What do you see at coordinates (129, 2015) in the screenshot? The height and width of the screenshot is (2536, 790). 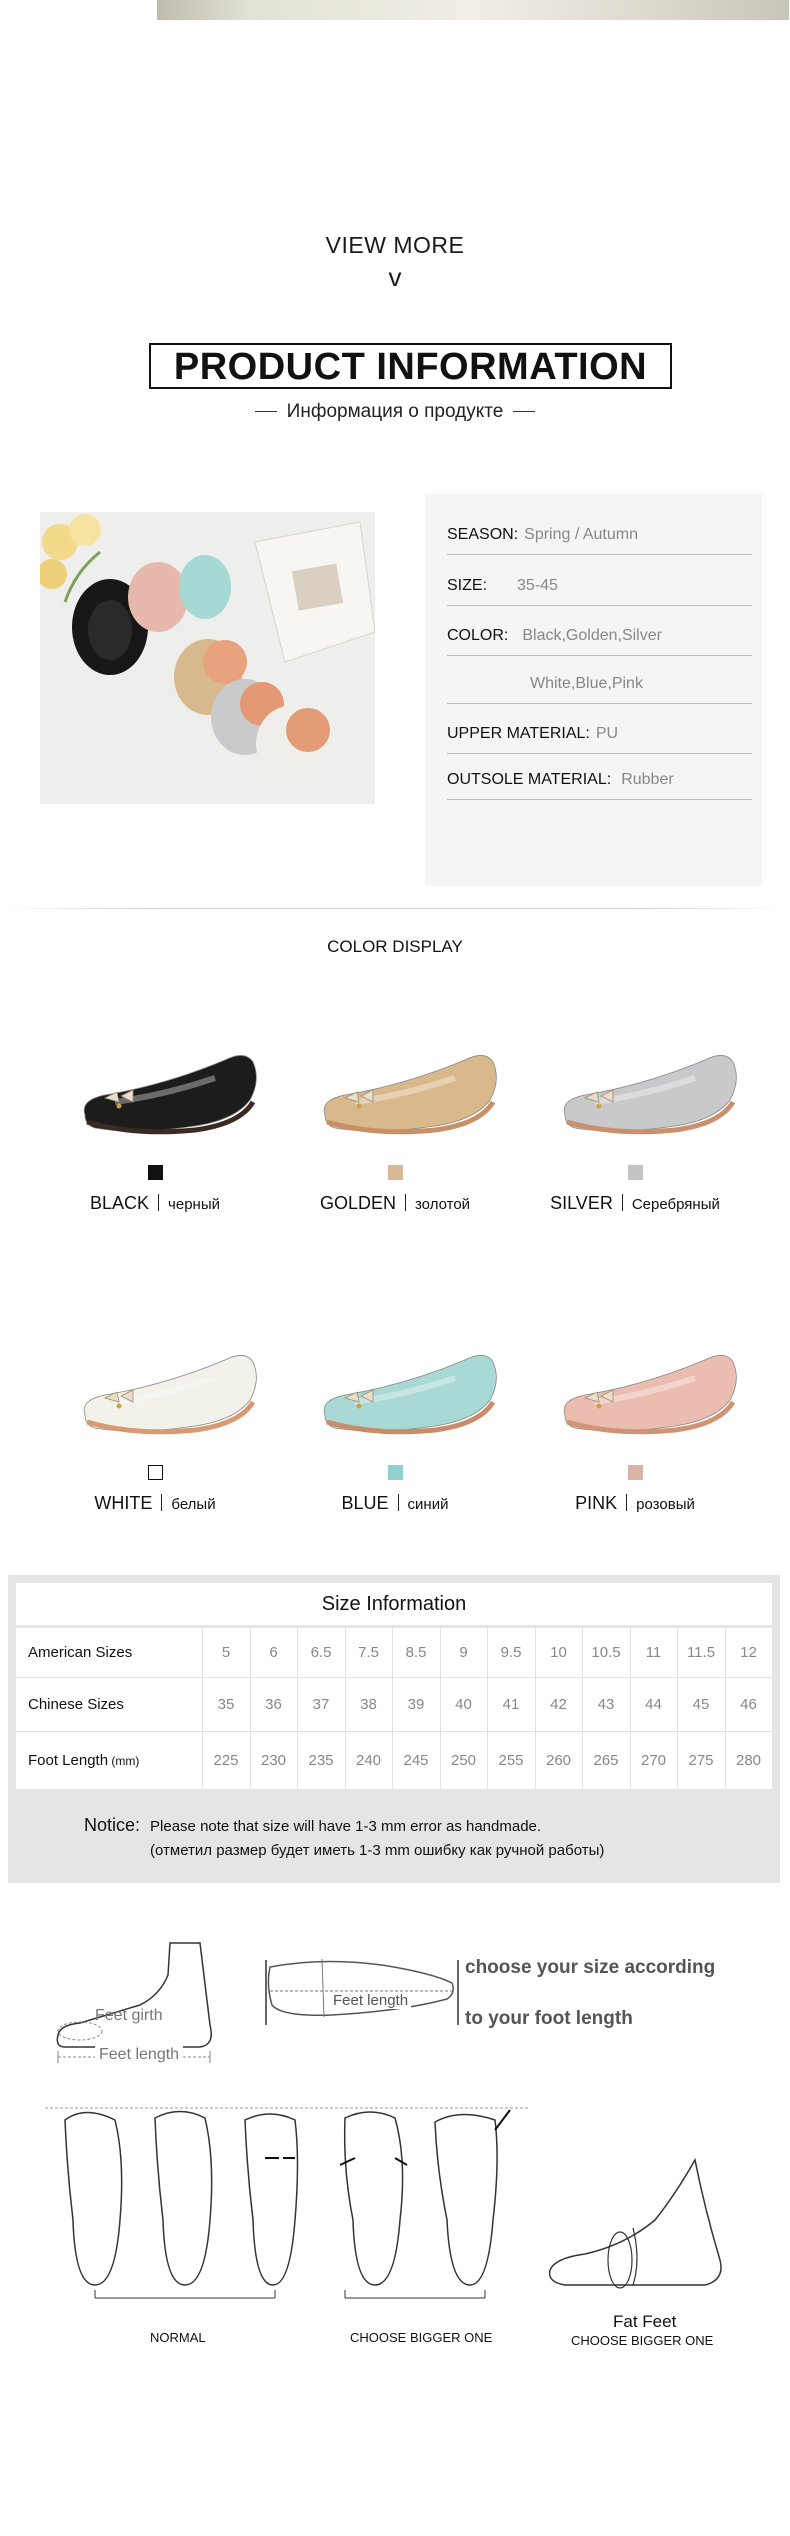 I see `feet-girth-label: Feet girth` at bounding box center [129, 2015].